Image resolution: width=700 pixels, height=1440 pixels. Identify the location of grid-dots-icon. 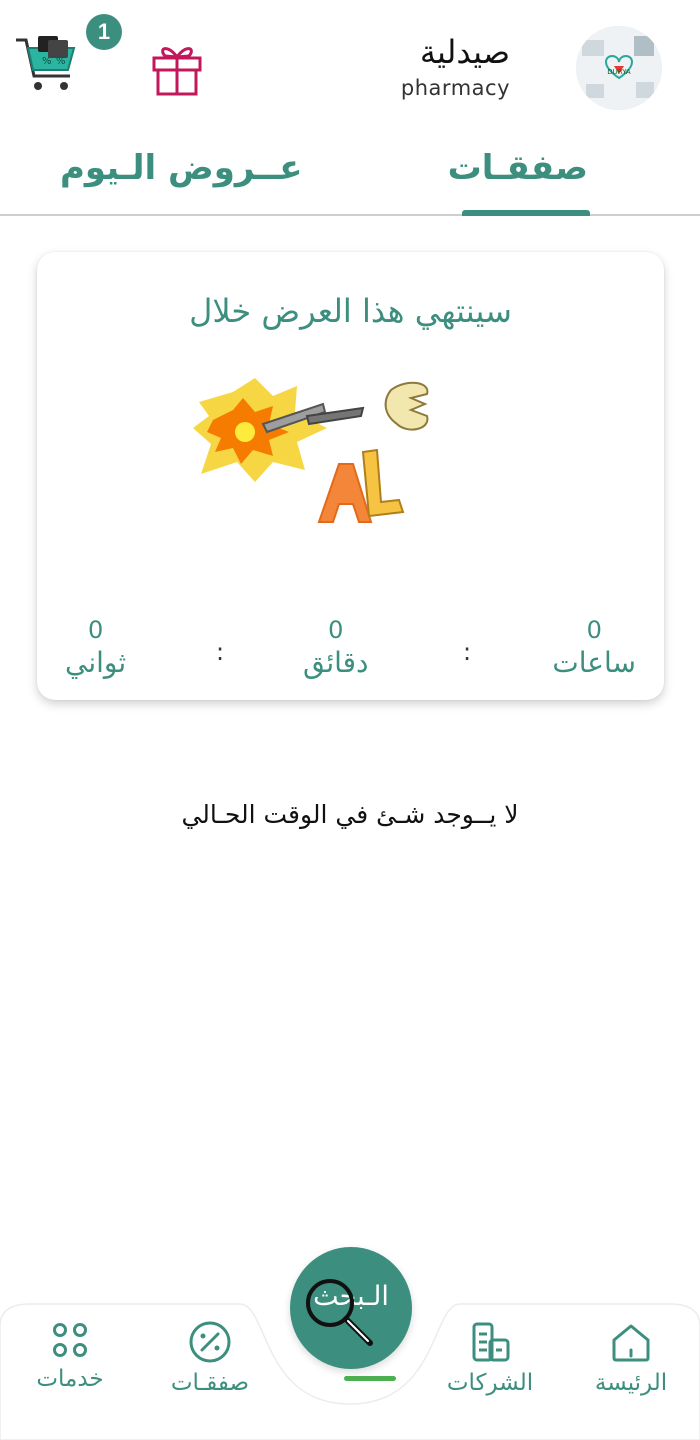
(70, 1340).